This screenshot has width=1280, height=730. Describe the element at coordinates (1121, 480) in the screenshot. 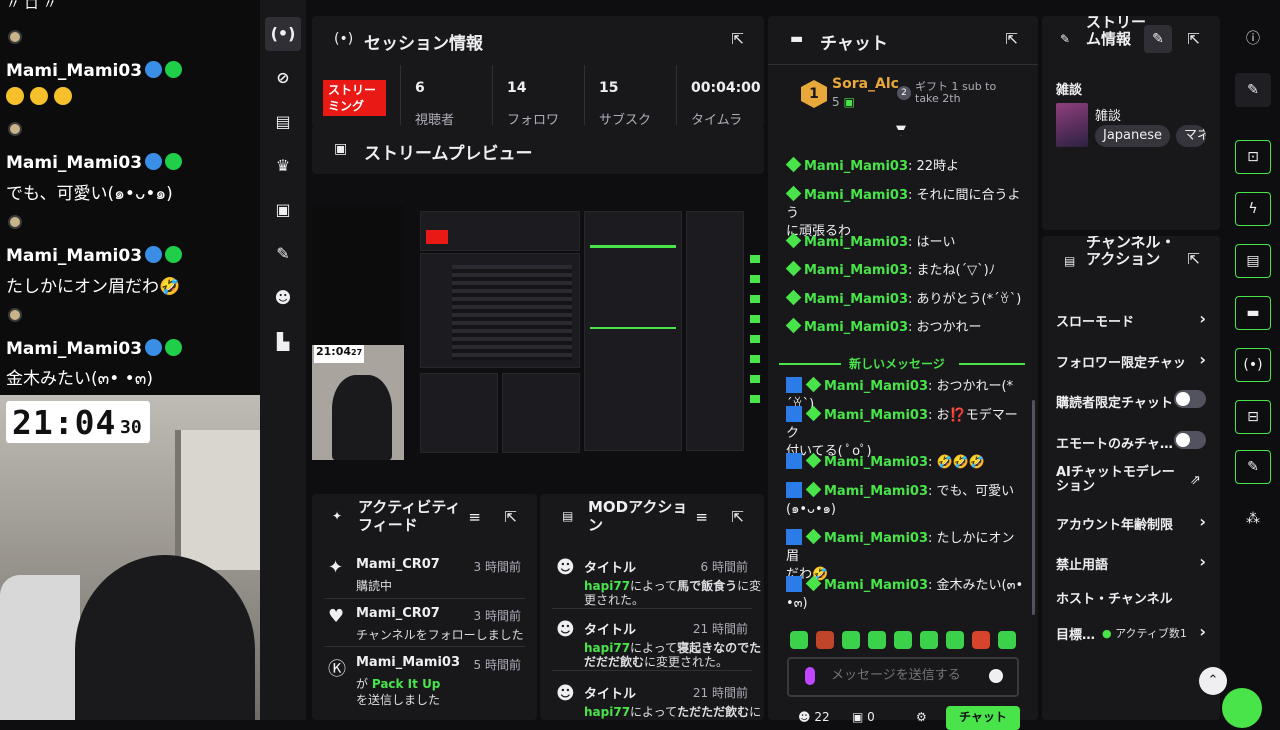

I see `ai-moderation-row: AIチャットモデレーション` at that location.